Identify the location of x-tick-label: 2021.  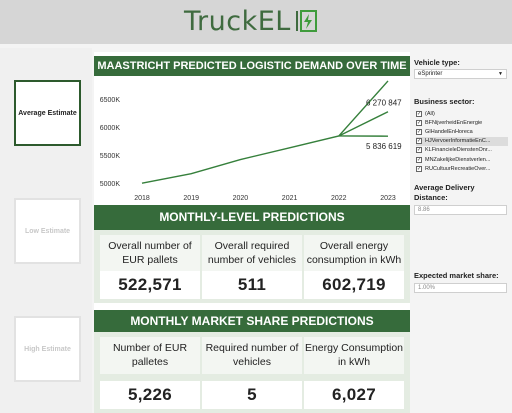
(290, 198).